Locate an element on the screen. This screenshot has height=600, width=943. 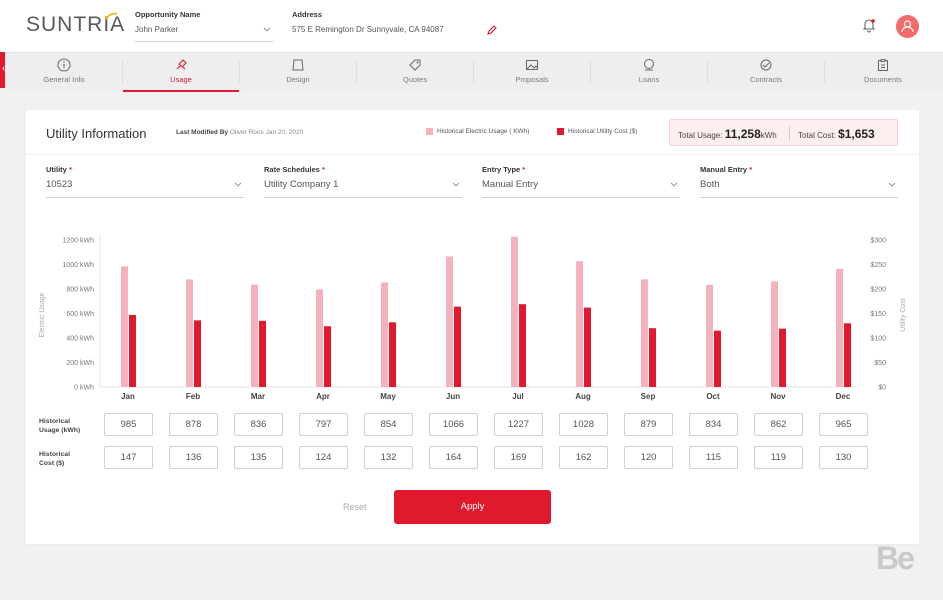
usage-input: 879 is located at coordinates (648, 424).